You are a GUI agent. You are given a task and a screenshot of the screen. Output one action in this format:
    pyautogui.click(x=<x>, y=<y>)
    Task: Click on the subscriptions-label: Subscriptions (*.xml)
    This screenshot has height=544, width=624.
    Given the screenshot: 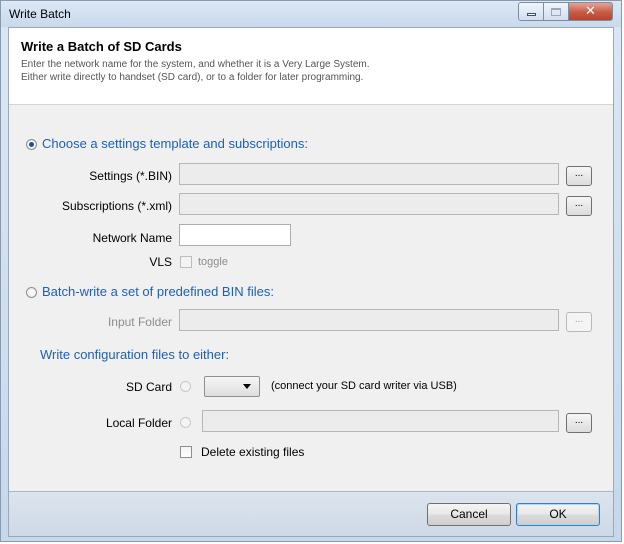 What is the action you would take?
    pyautogui.click(x=116, y=206)
    